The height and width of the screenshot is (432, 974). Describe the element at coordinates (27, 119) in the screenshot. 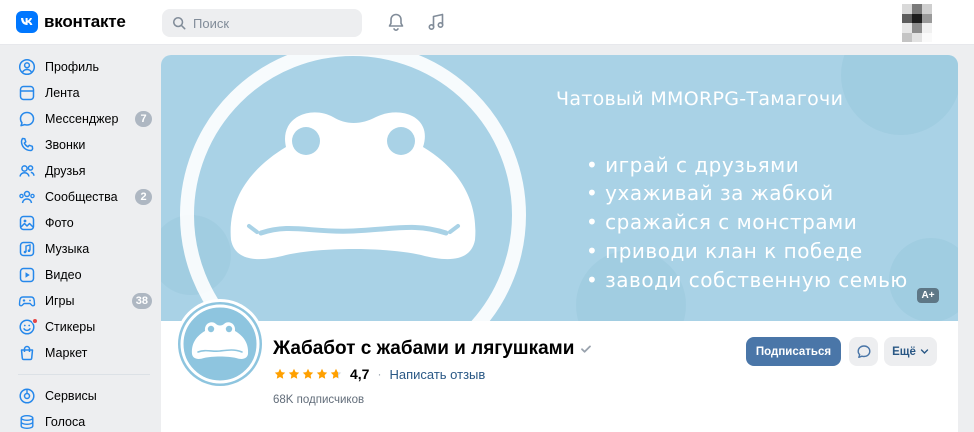

I see `messenger-icon` at that location.